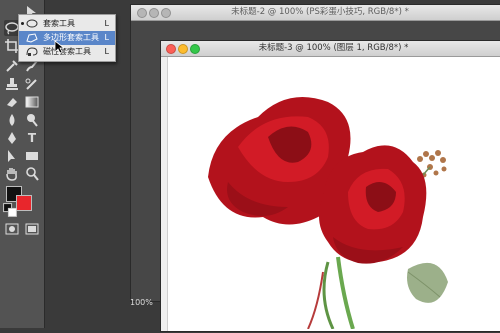  I want to click on left-ruler, so click(164, 194).